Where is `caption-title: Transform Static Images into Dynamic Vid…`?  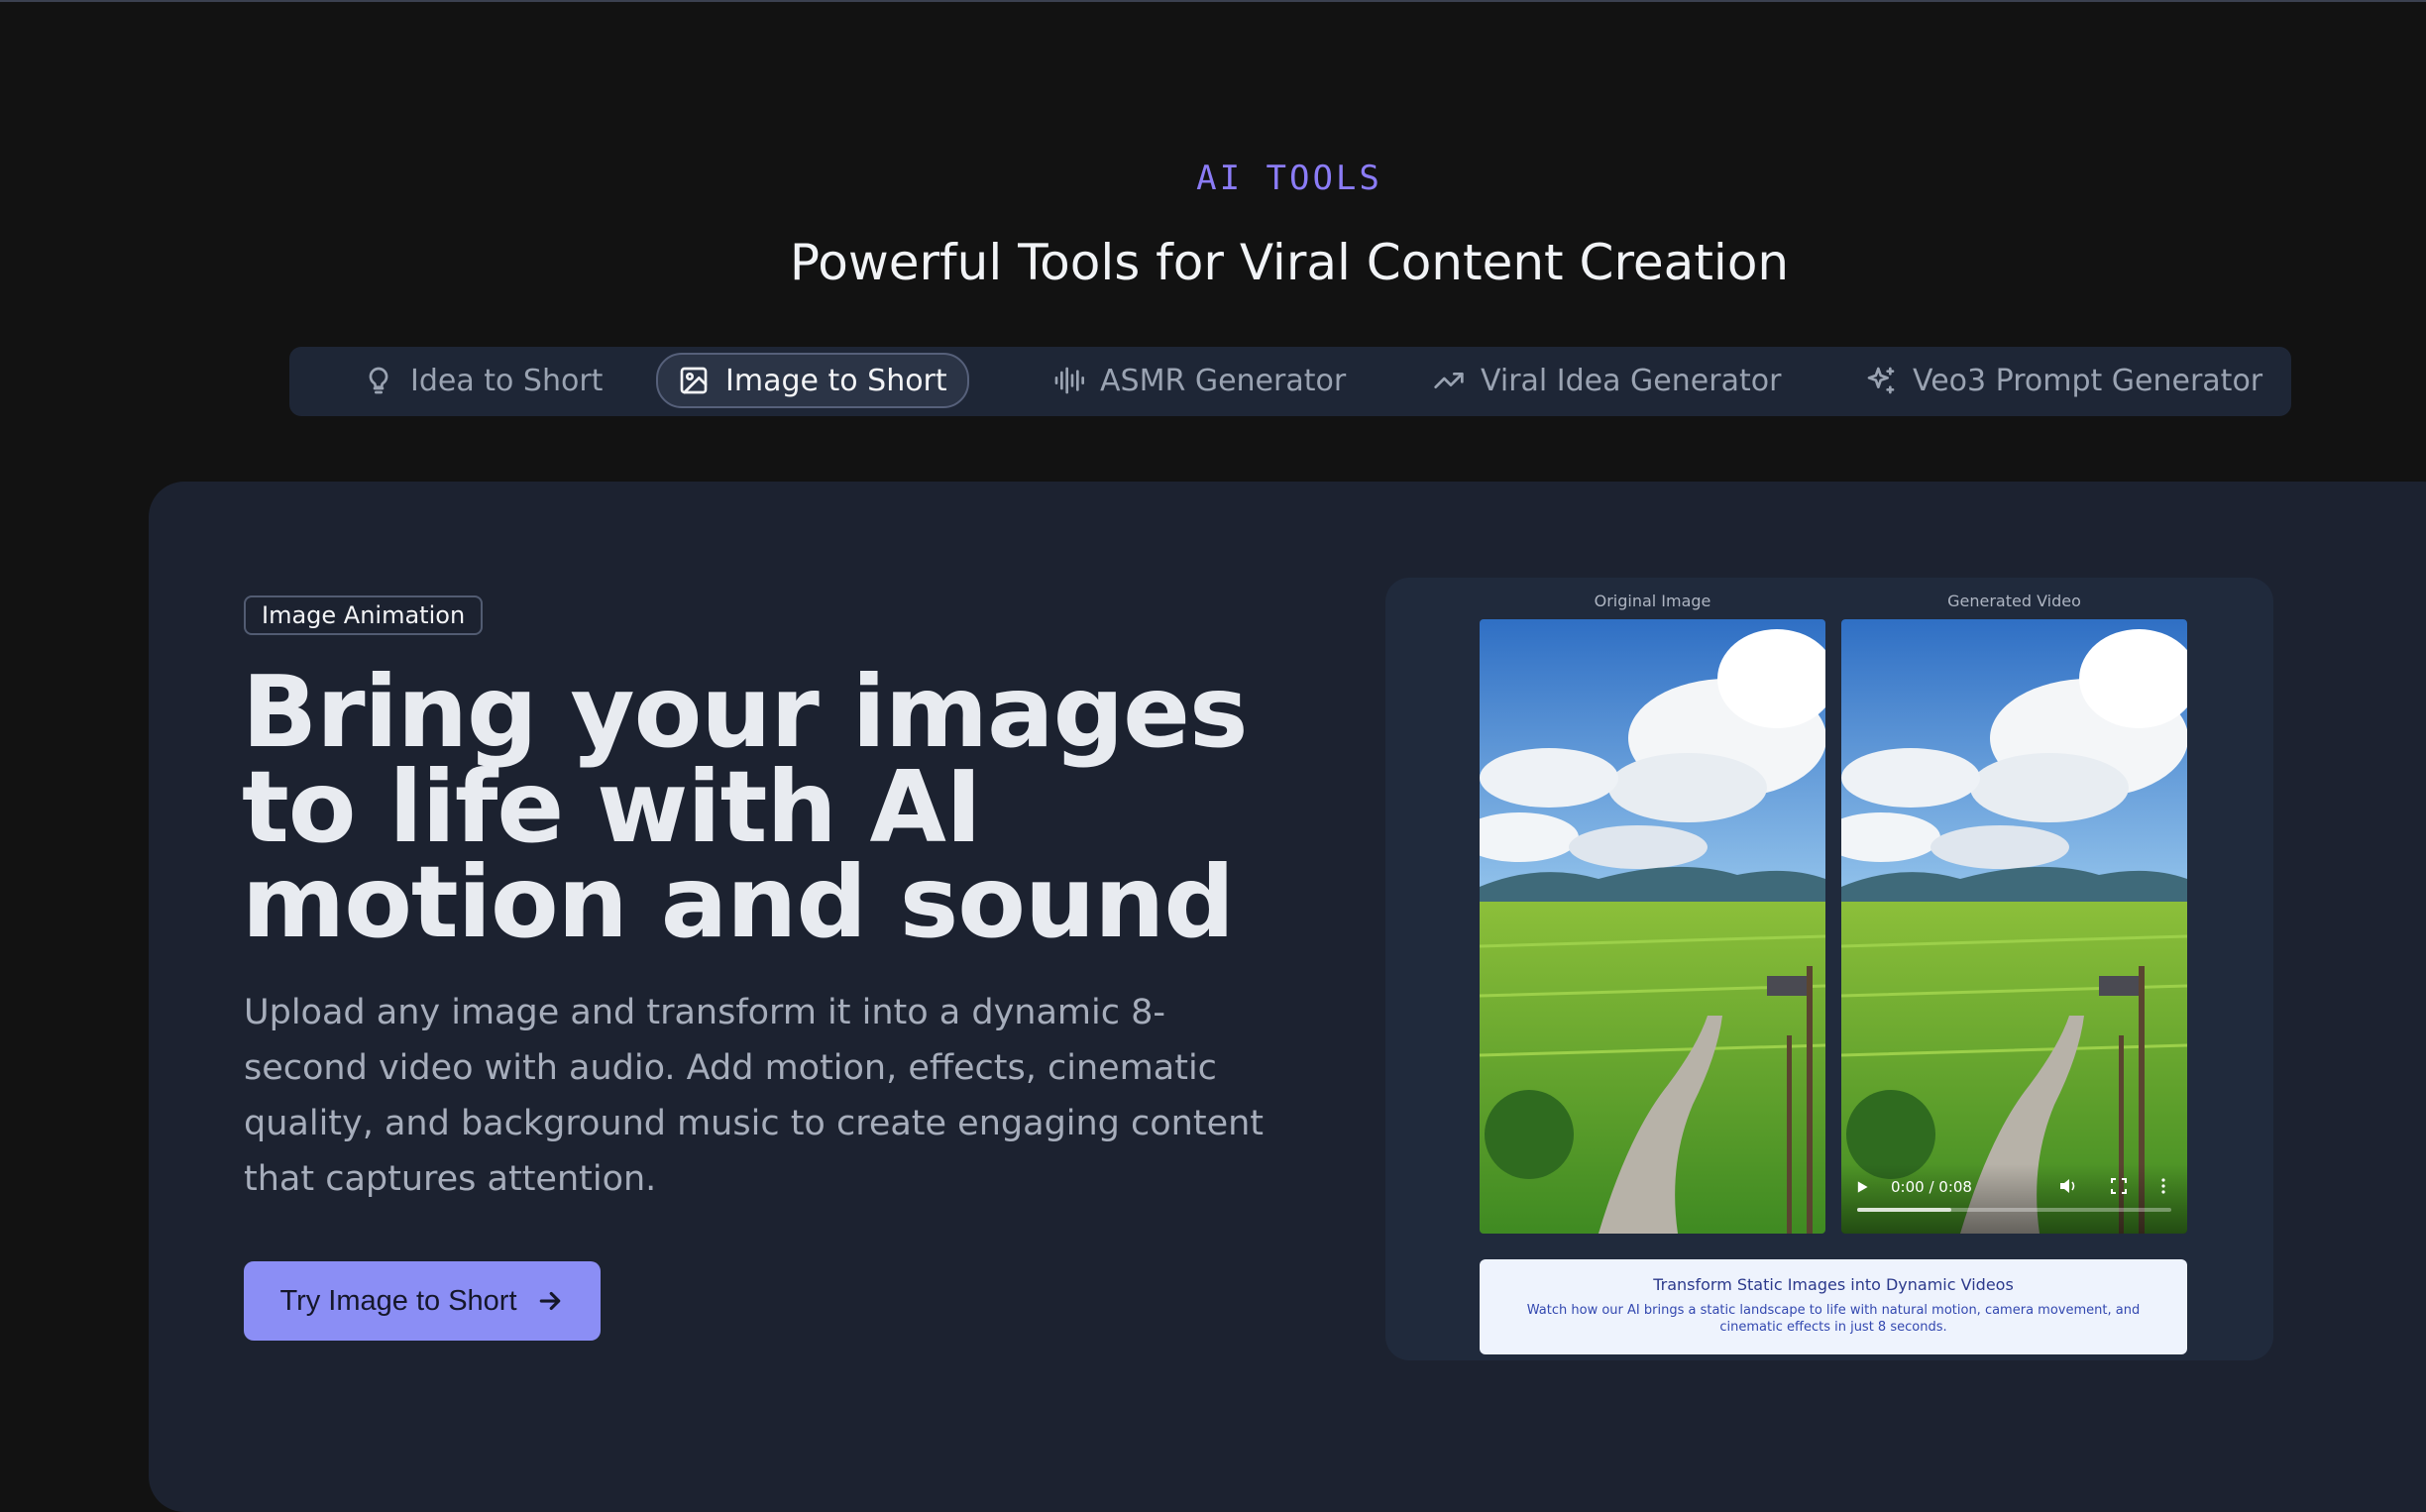 caption-title: Transform Static Images into Dynamic Vid… is located at coordinates (1834, 1284).